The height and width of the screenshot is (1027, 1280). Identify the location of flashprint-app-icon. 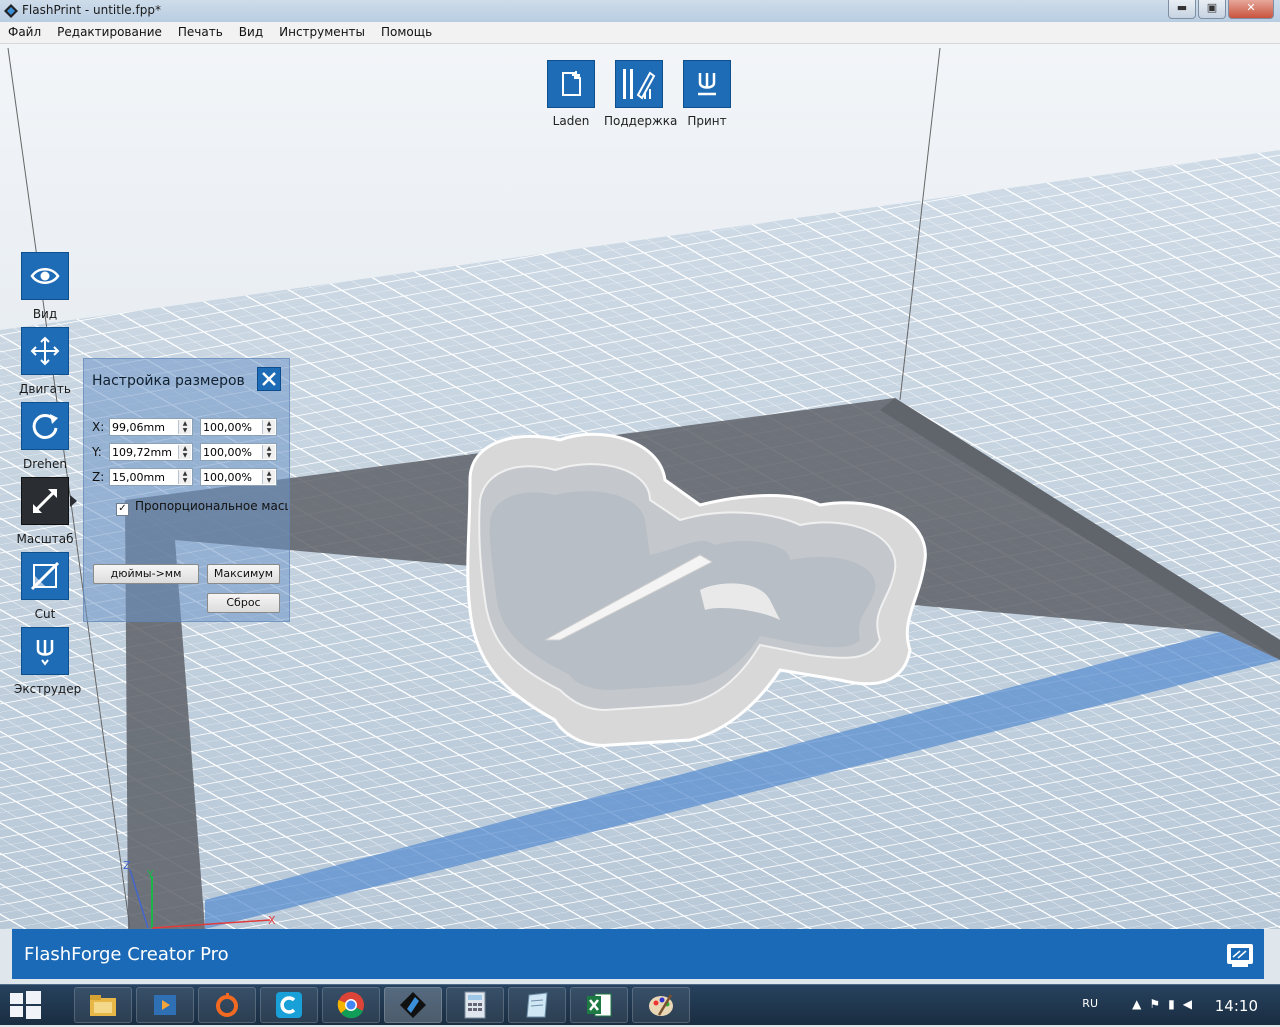
(11, 11).